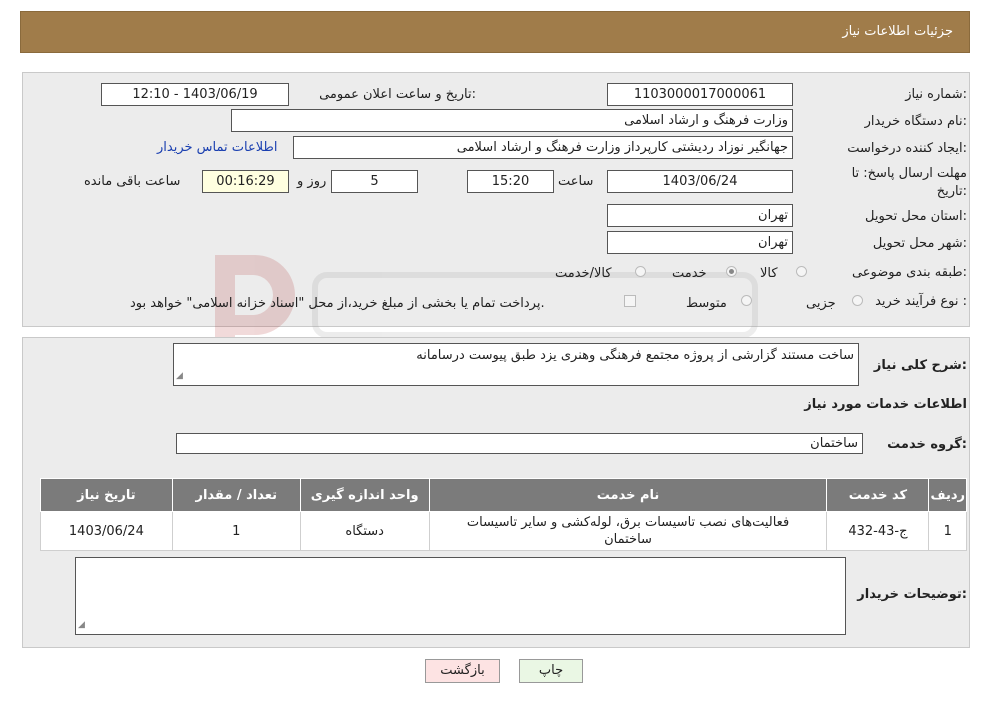 This screenshot has height=703, width=985. I want to click on category-label: طبقه بندی موضوعی:, so click(909, 272).